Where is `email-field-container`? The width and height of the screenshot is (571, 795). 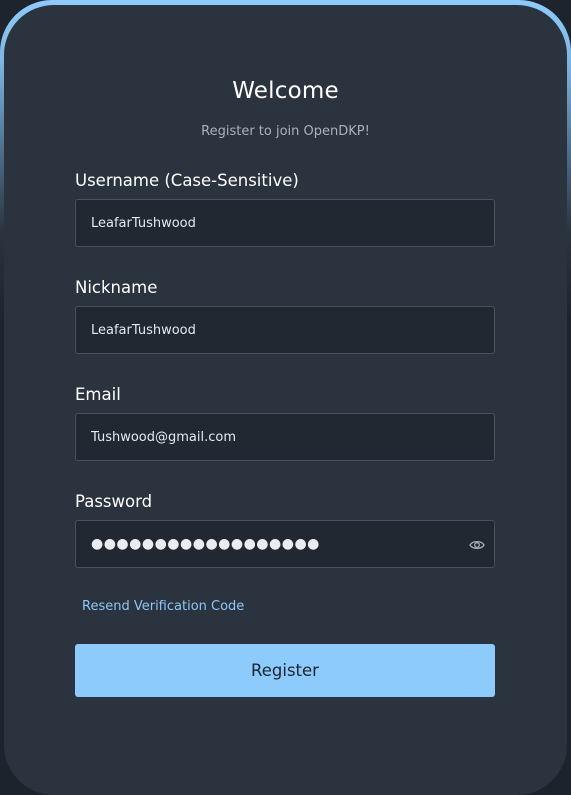
email-field-container is located at coordinates (285, 437).